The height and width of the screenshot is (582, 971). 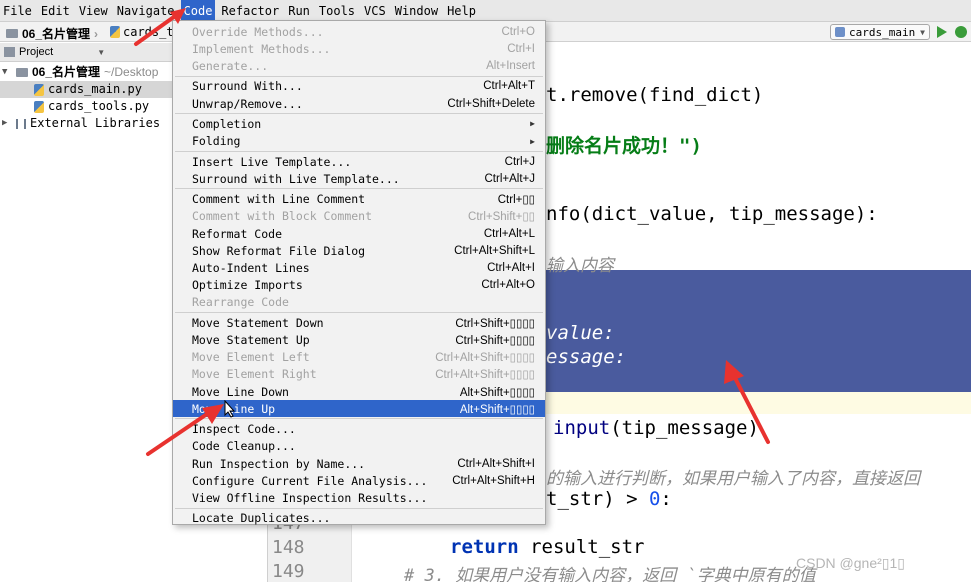 What do you see at coordinates (359, 178) in the screenshot?
I see `menu-item-surround-with-live-template: Surround with Live Template... Ctrl+Alt+J` at bounding box center [359, 178].